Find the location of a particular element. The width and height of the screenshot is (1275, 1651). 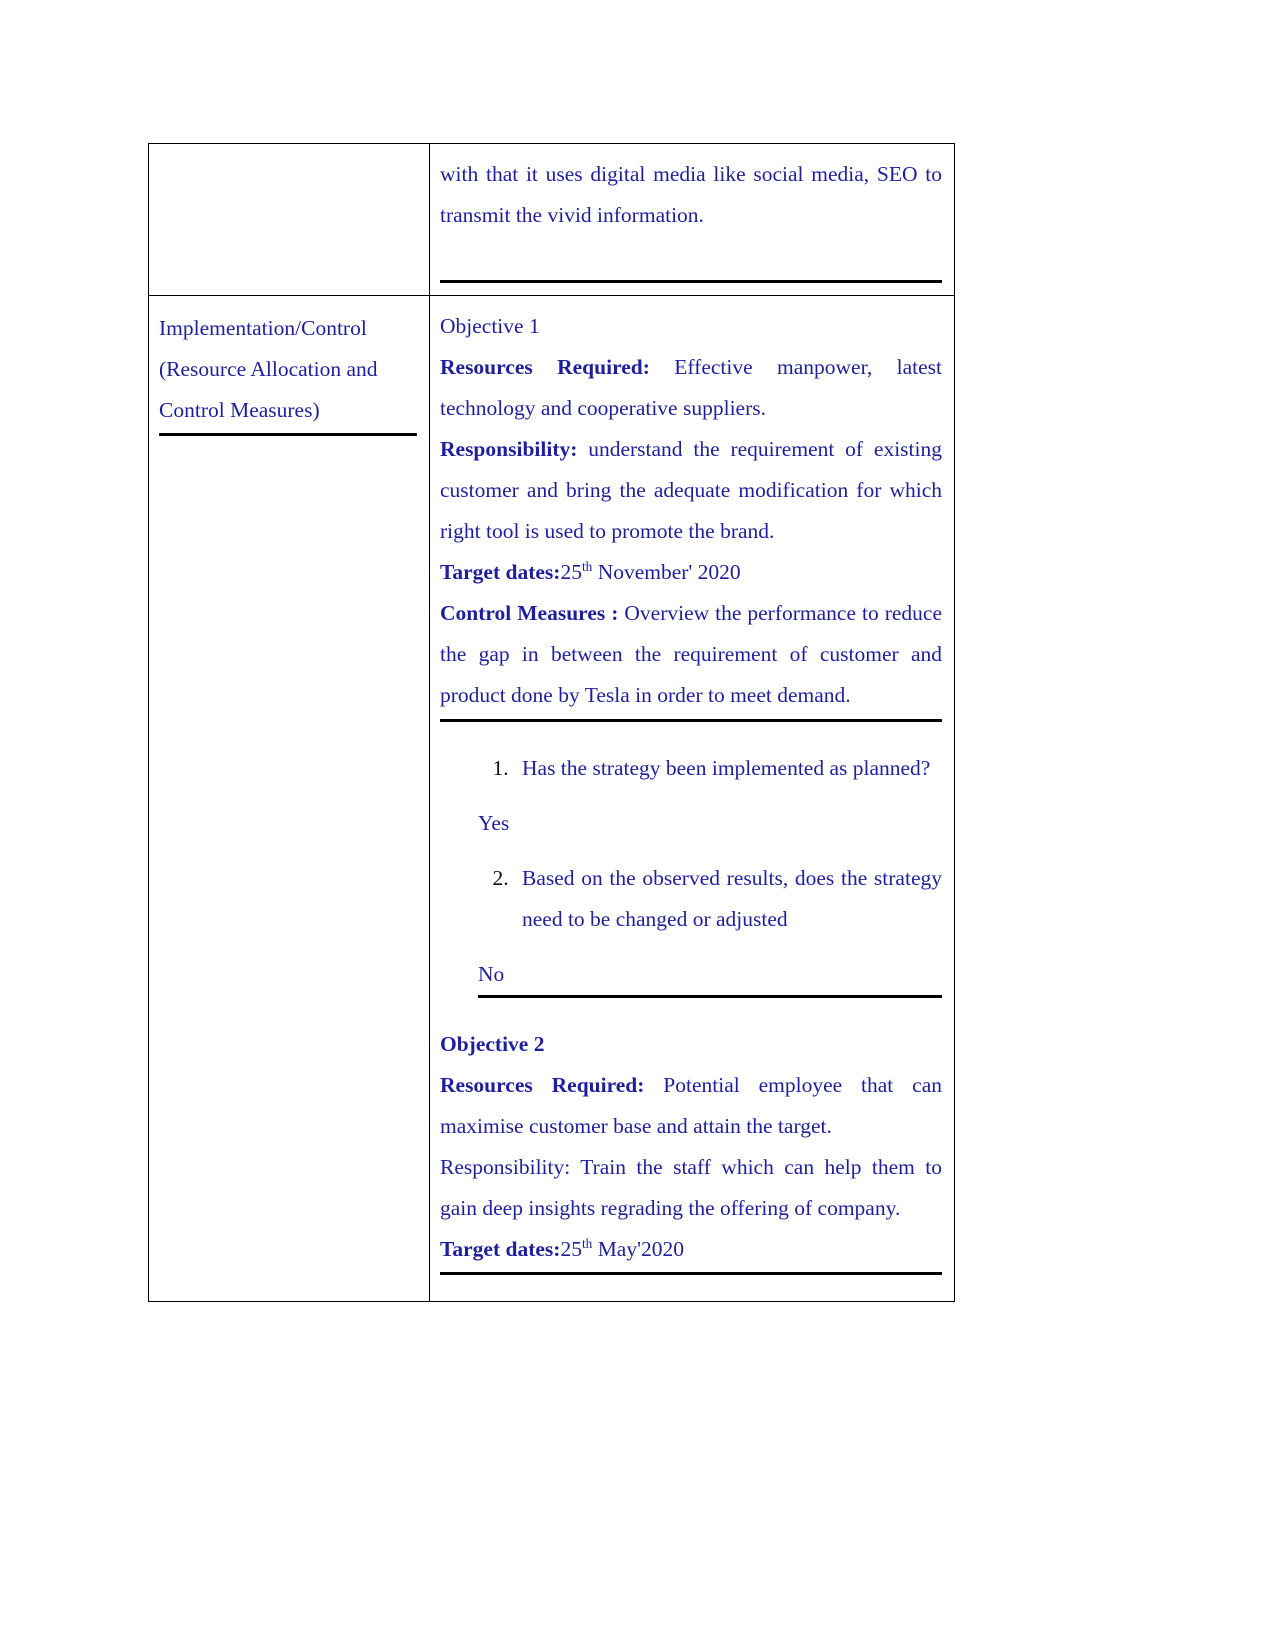

control-measures-label: Control Measures : is located at coordinates (529, 613).